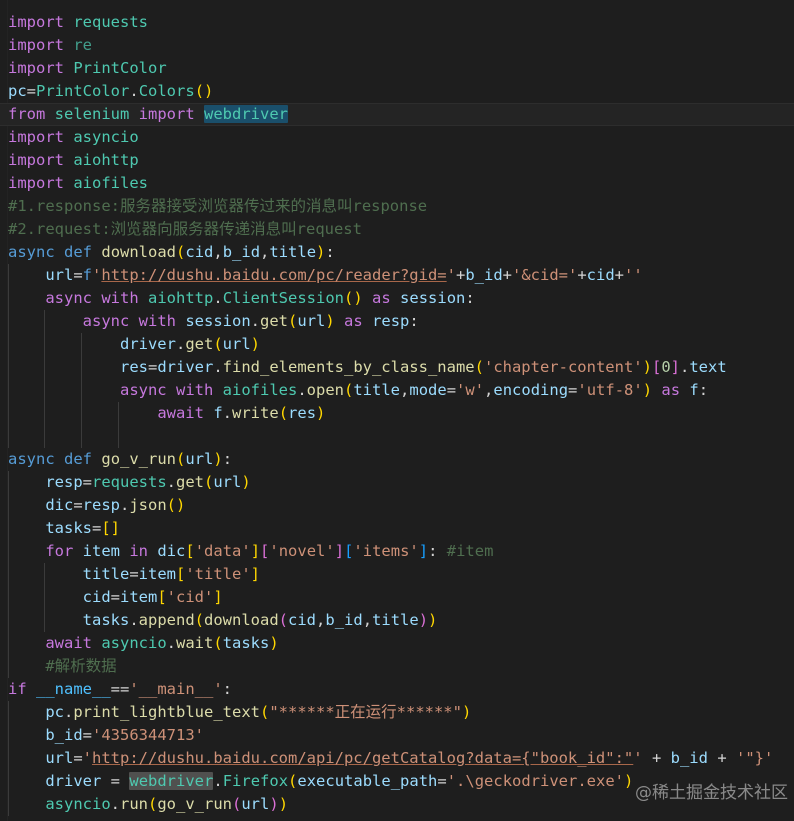 Image resolution: width=794 pixels, height=821 pixels. What do you see at coordinates (397, 45) in the screenshot?
I see `code-line: import re` at bounding box center [397, 45].